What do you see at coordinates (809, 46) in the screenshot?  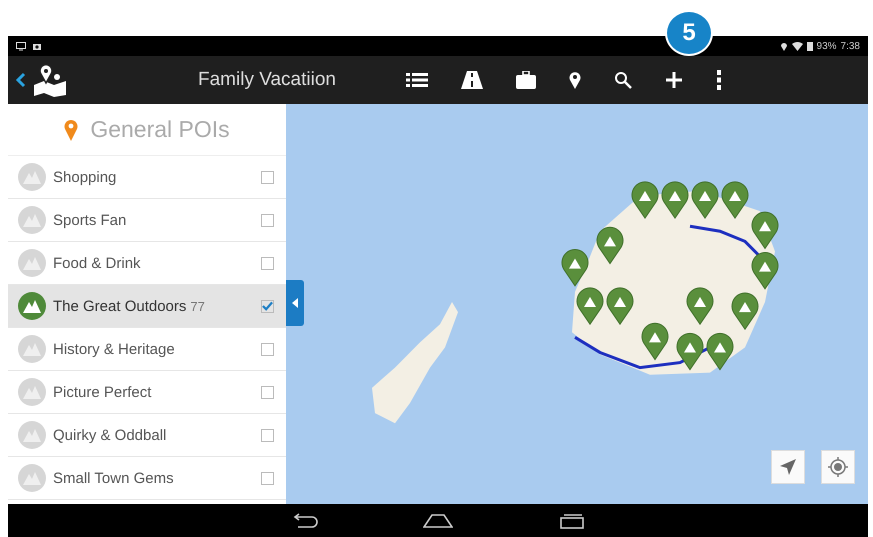 I see `battery-icon` at bounding box center [809, 46].